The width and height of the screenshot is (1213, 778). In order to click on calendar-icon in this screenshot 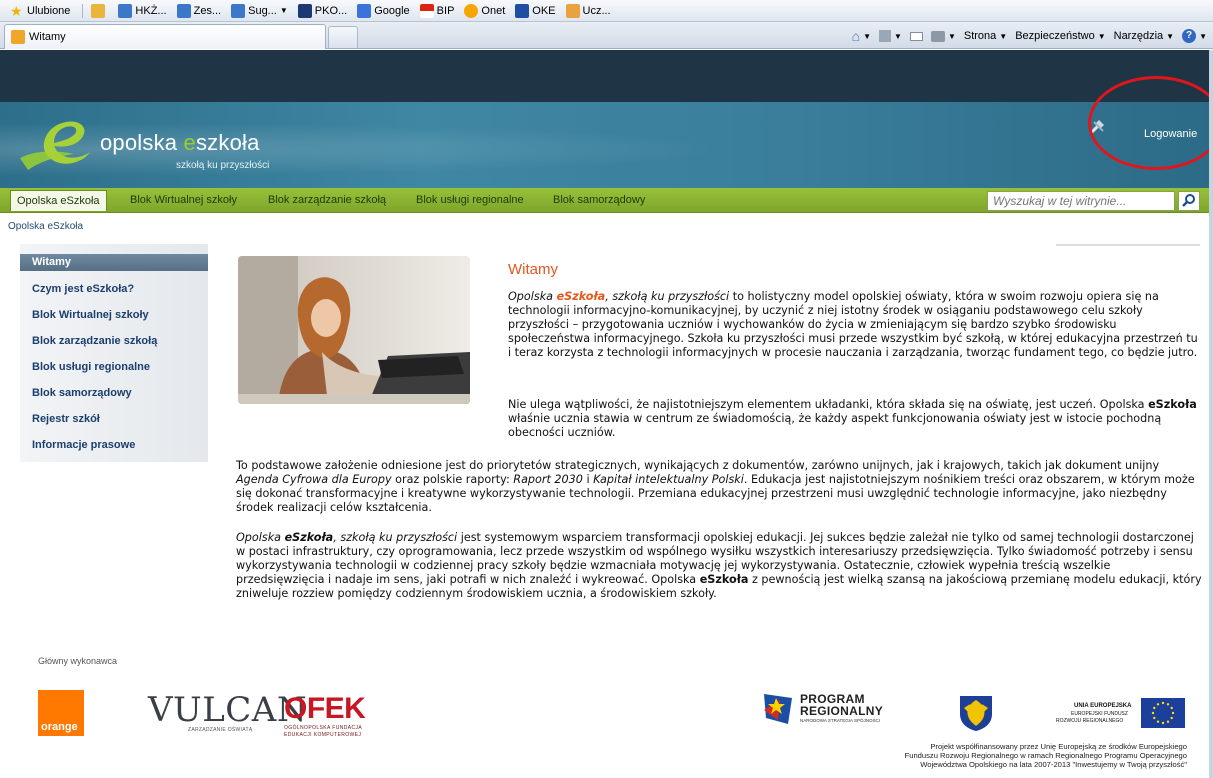, I will do `click(572, 10)`.